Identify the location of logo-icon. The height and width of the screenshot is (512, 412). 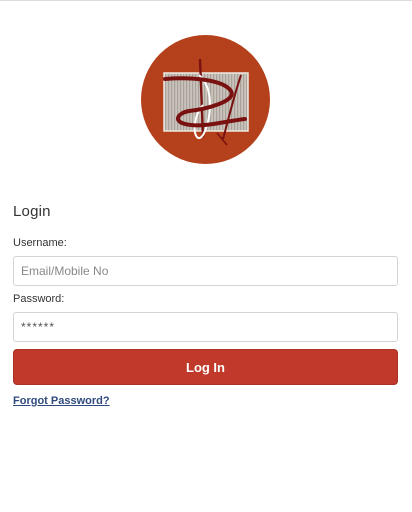
(205, 99).